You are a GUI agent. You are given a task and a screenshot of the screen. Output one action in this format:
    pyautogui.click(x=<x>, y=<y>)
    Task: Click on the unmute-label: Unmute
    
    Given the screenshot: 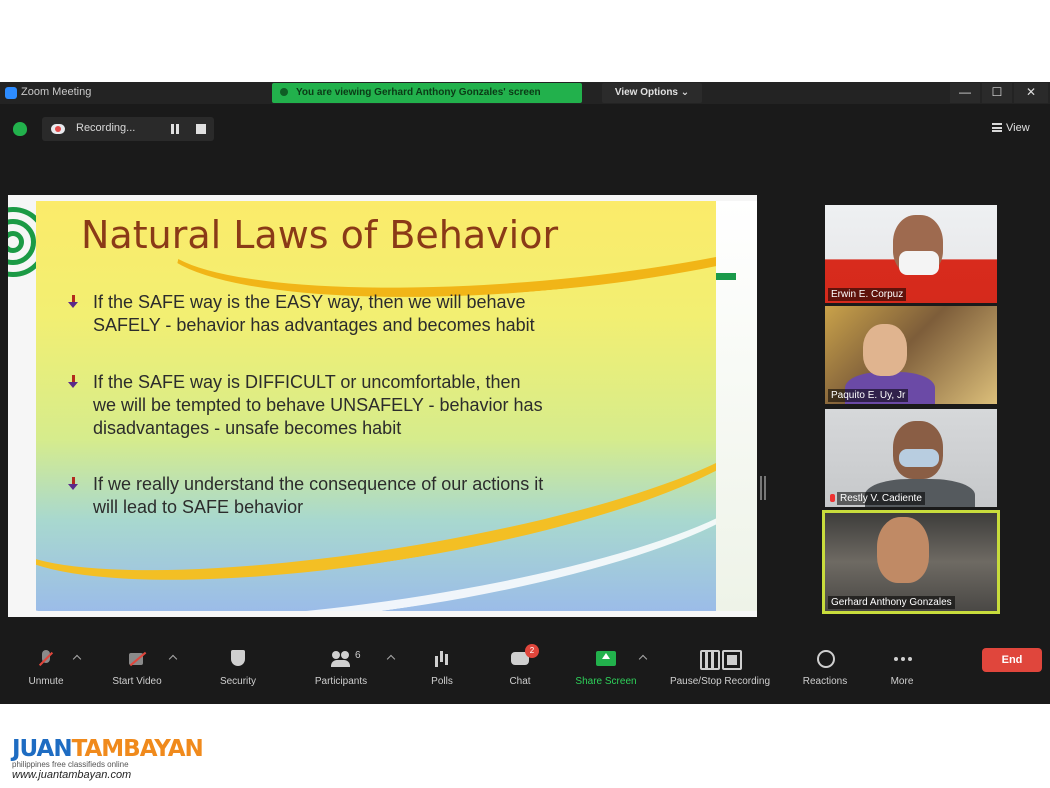 What is the action you would take?
    pyautogui.click(x=46, y=681)
    